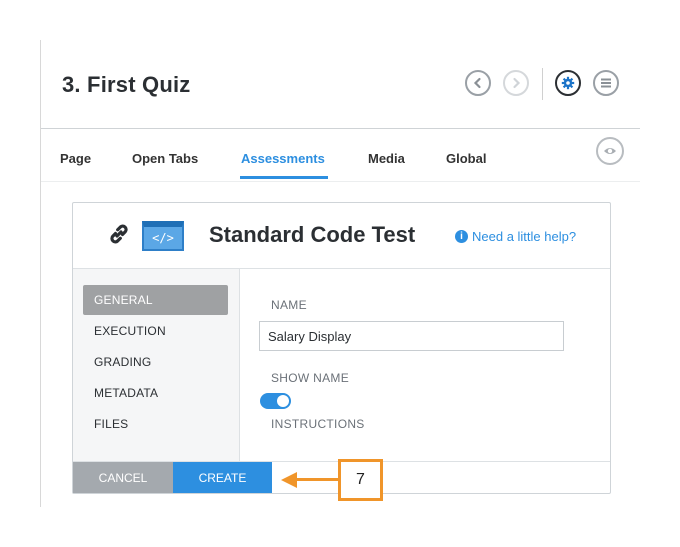 The height and width of the screenshot is (547, 680). Describe the element at coordinates (312, 234) in the screenshot. I see `assessment-type-title: Standard Code Test` at that location.